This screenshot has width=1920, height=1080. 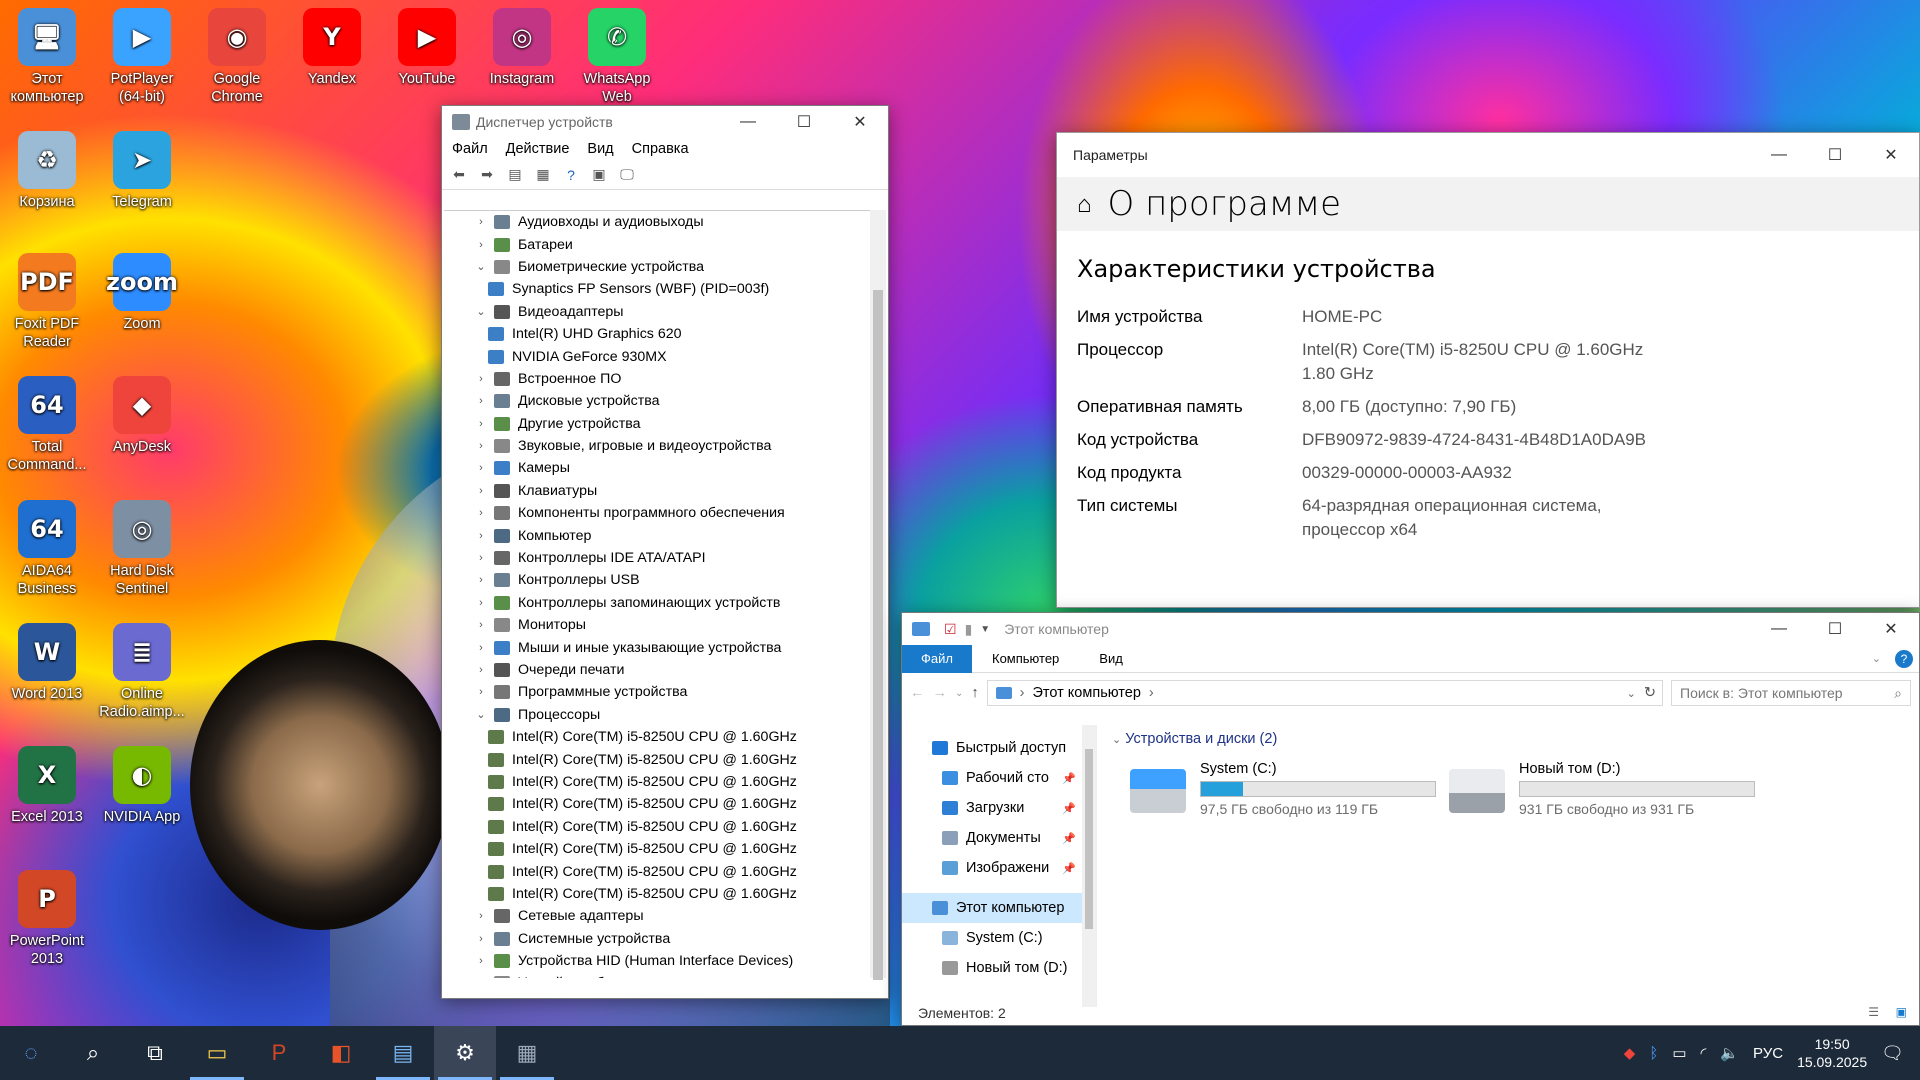 I want to click on nav-item: System (C:), so click(x=999, y=938).